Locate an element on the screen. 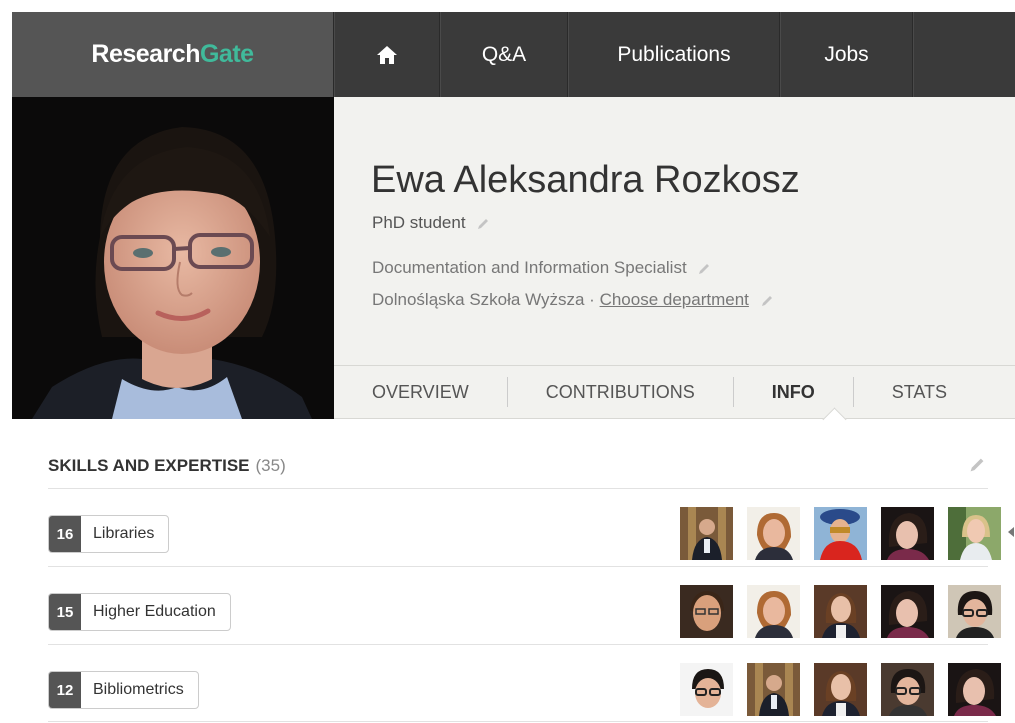  skills-heading: SKILLS AND EXPERTISE (35) is located at coordinates (167, 466).